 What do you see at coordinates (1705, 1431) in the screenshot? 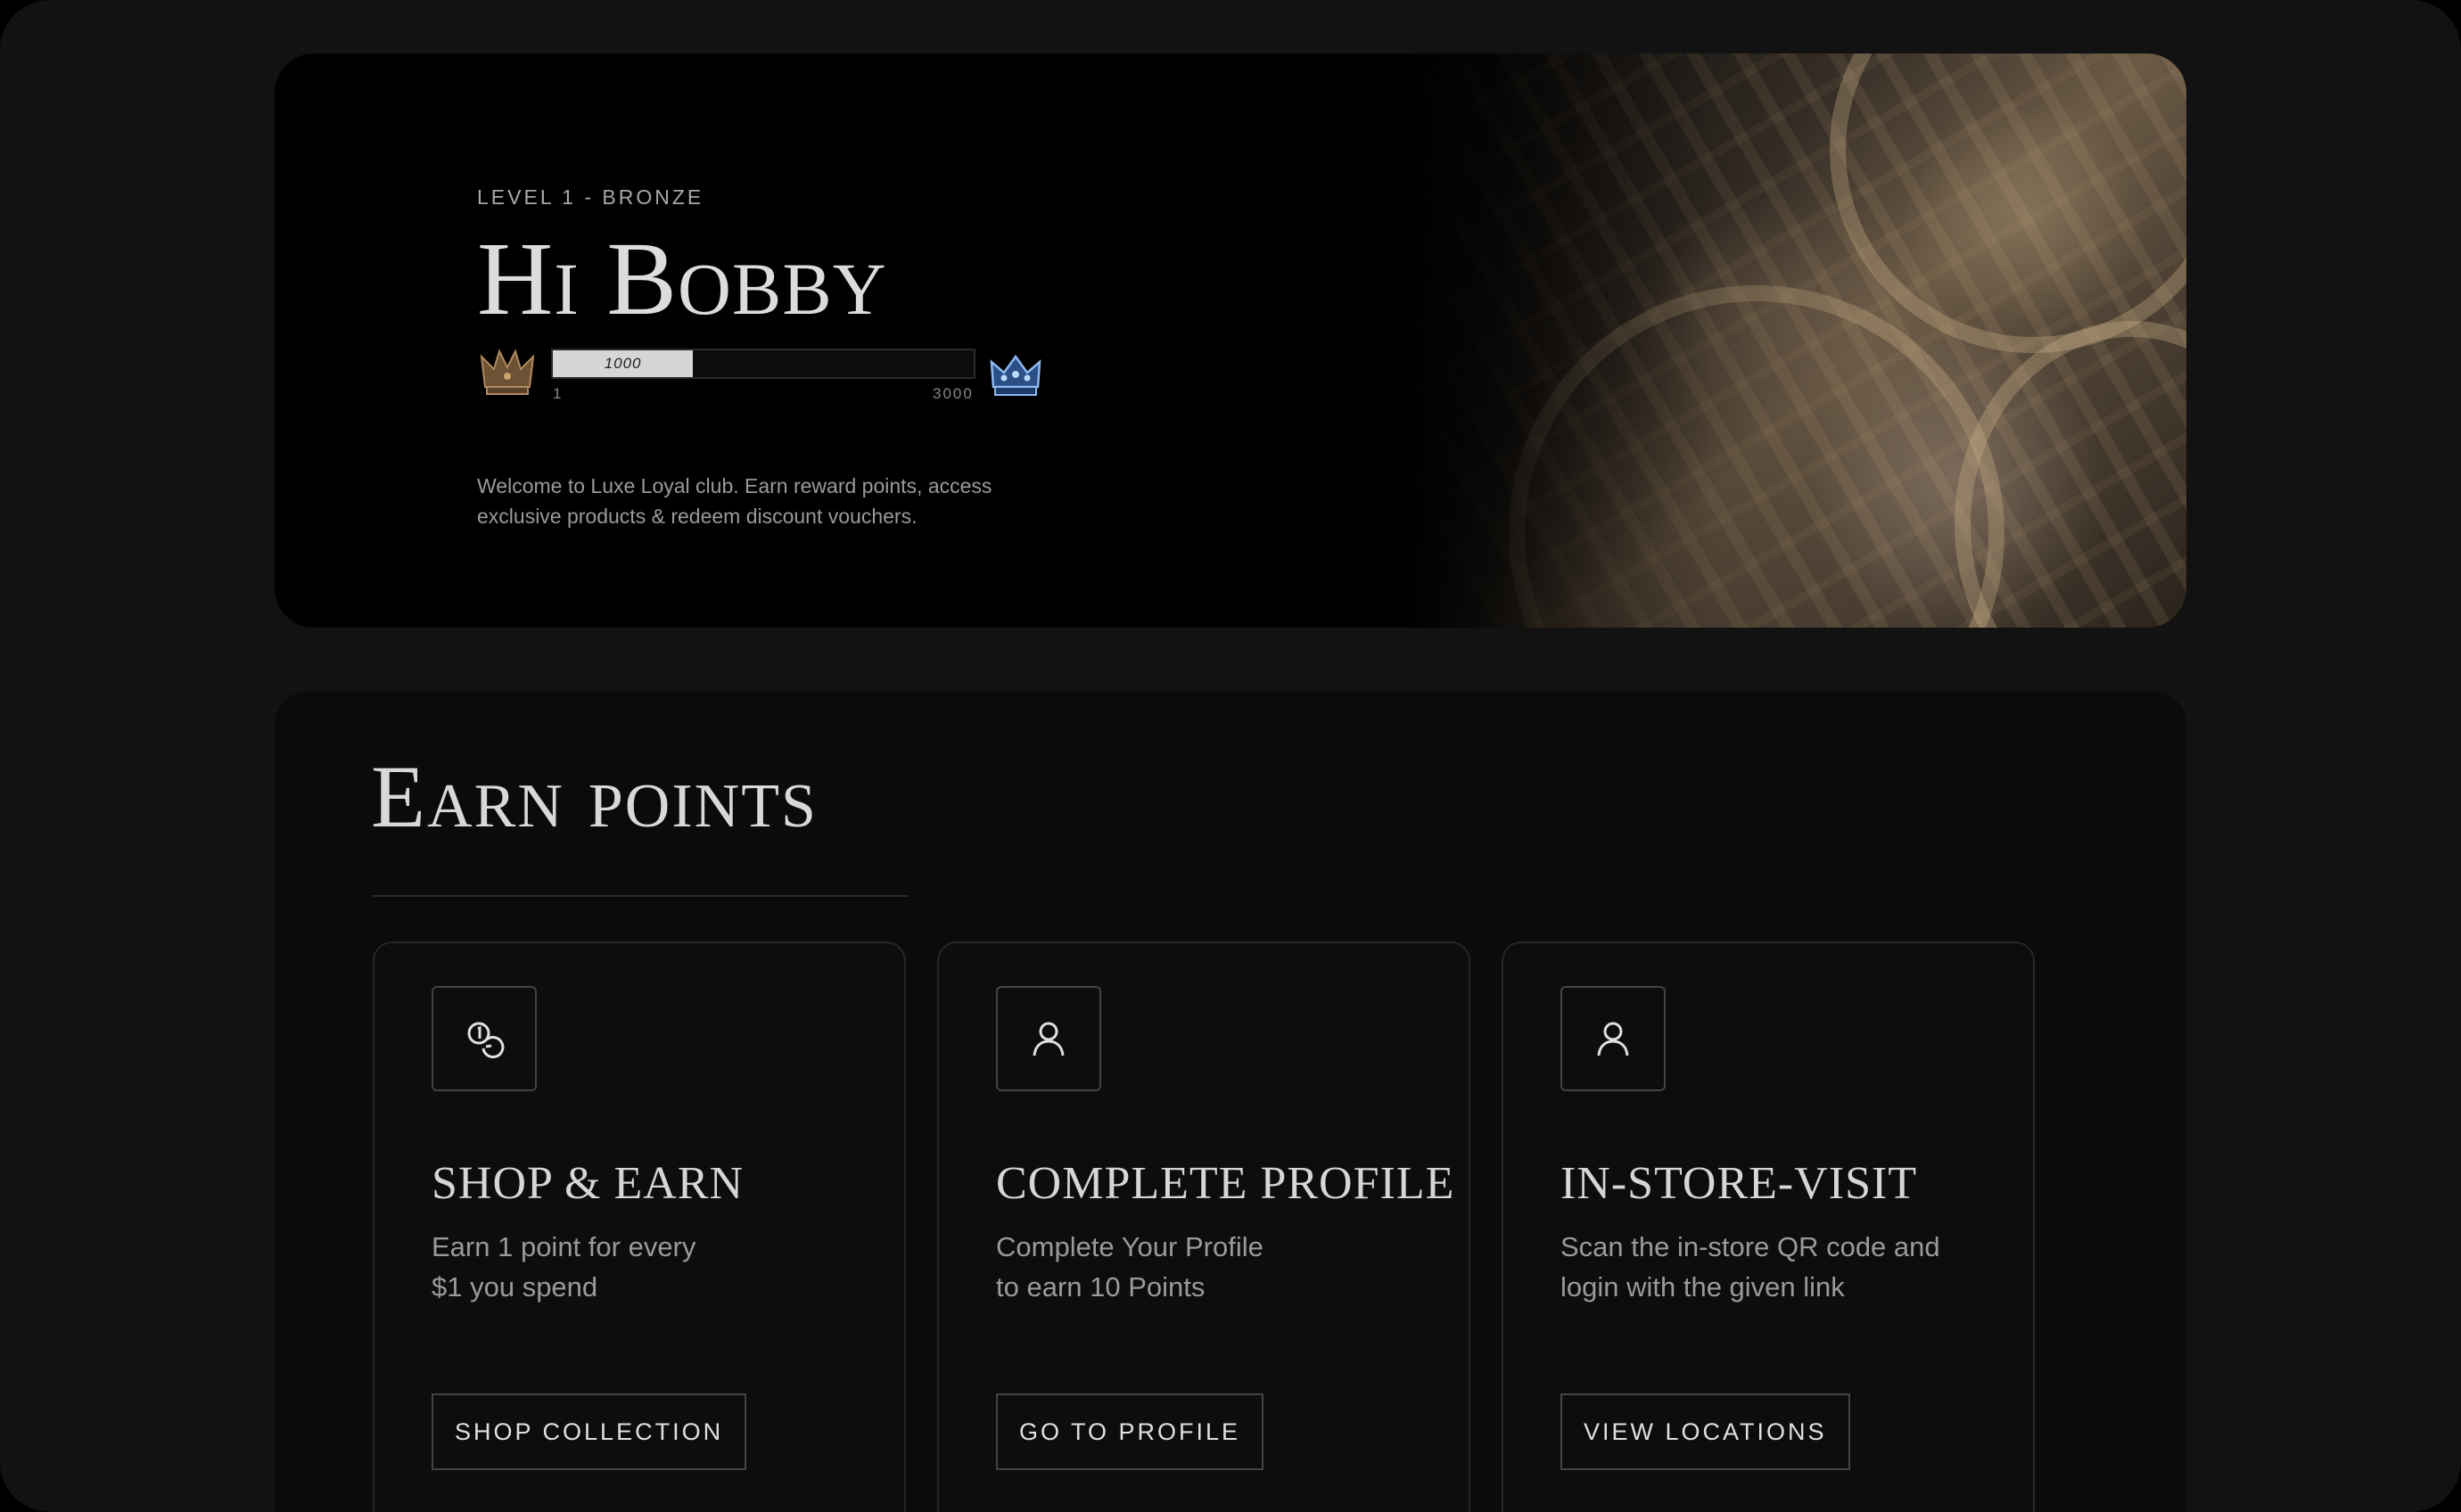
I see `view-locations-button: VIEW LOCATIONS` at bounding box center [1705, 1431].